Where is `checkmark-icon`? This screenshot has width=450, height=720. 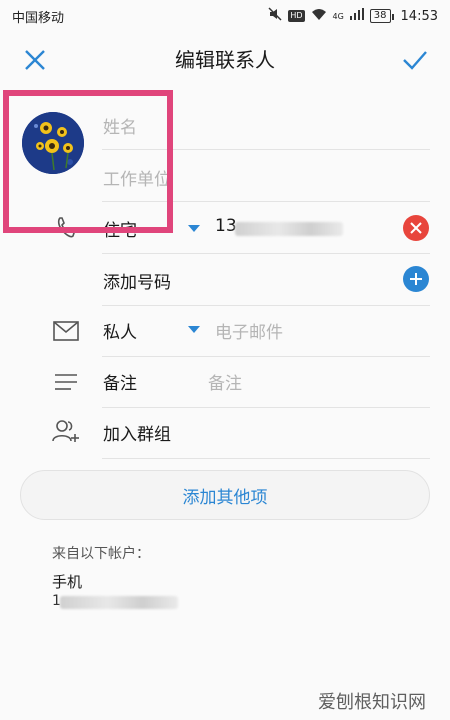 checkmark-icon is located at coordinates (415, 60).